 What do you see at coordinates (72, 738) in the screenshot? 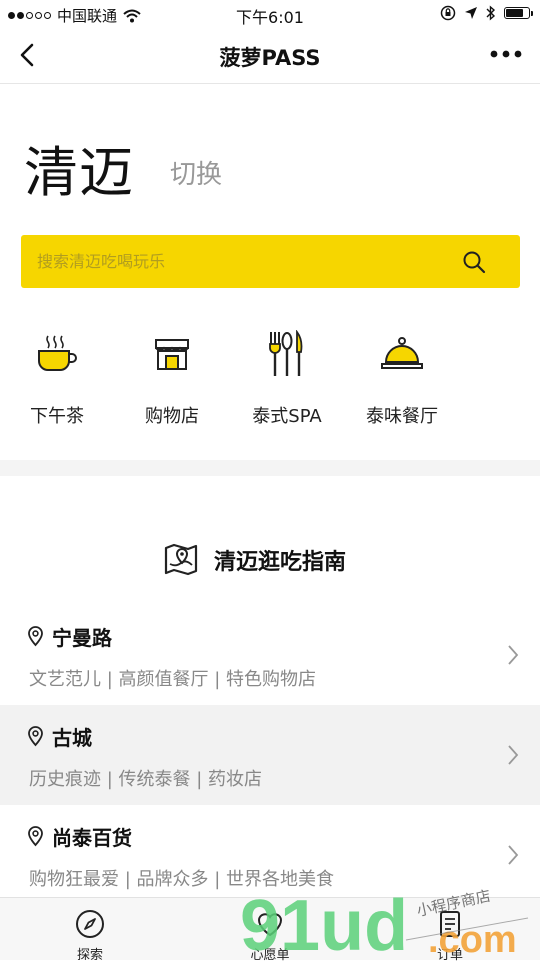
I see `area-name: 古城` at bounding box center [72, 738].